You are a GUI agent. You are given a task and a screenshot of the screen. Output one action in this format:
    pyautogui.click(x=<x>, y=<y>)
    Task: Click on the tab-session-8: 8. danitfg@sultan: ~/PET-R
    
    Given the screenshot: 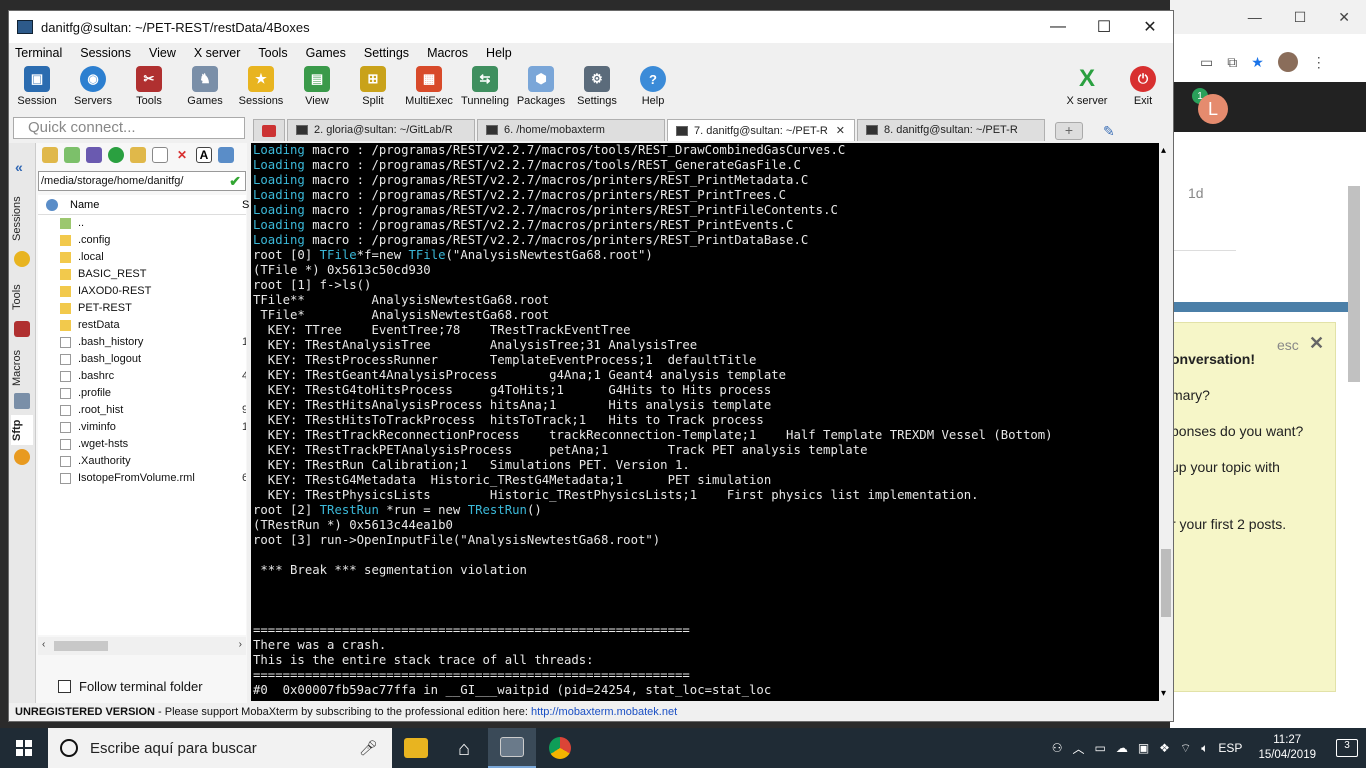 What is the action you would take?
    pyautogui.click(x=951, y=130)
    